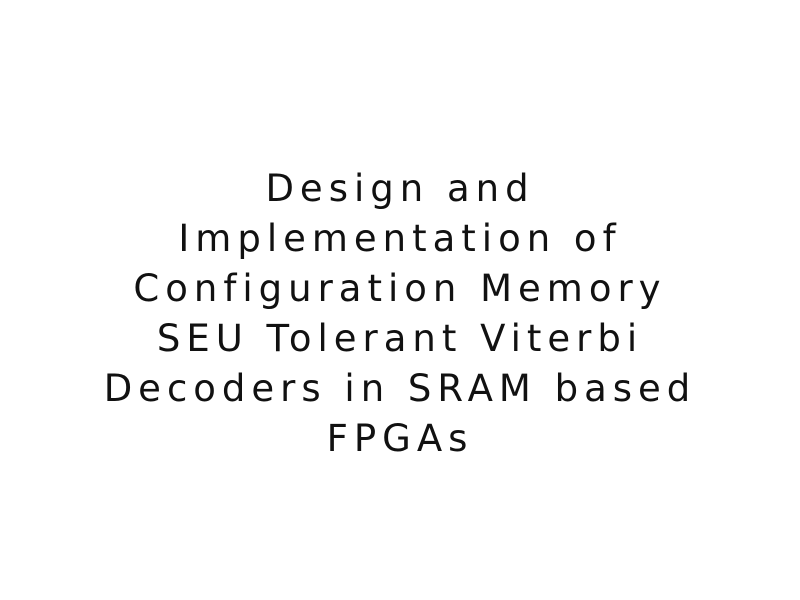 The image size is (800, 600). What do you see at coordinates (400, 238) in the screenshot?
I see `title-line: Implementation of` at bounding box center [400, 238].